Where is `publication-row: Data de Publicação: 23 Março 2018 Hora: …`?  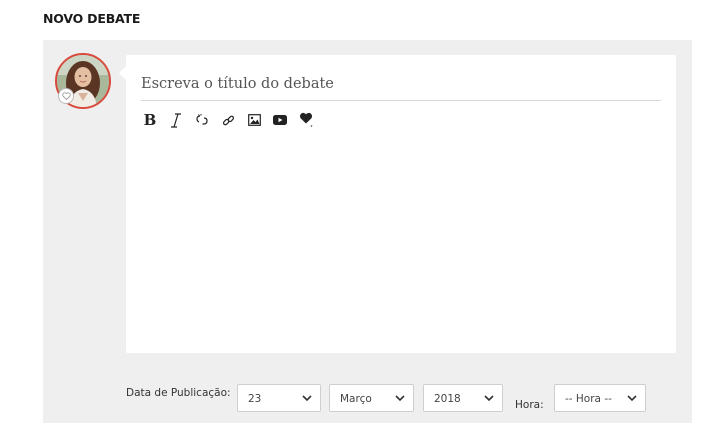
publication-row: Data de Publicação: 23 Março 2018 Hora: … is located at coordinates (360, 400).